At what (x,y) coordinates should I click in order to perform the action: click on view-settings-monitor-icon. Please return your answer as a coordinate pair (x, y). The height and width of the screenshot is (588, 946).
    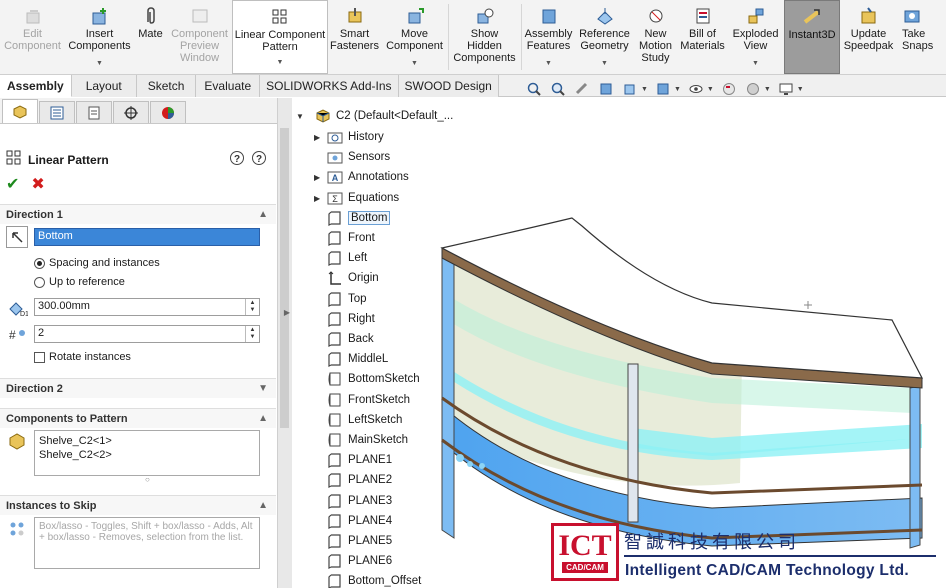
    Looking at the image, I should click on (786, 89).